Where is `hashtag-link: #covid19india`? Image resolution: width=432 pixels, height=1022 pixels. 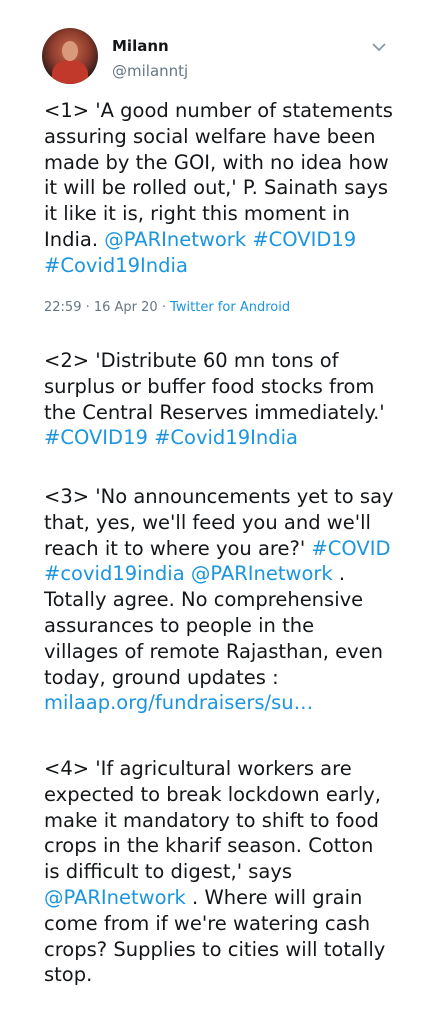 hashtag-link: #covid19india is located at coordinates (114, 573).